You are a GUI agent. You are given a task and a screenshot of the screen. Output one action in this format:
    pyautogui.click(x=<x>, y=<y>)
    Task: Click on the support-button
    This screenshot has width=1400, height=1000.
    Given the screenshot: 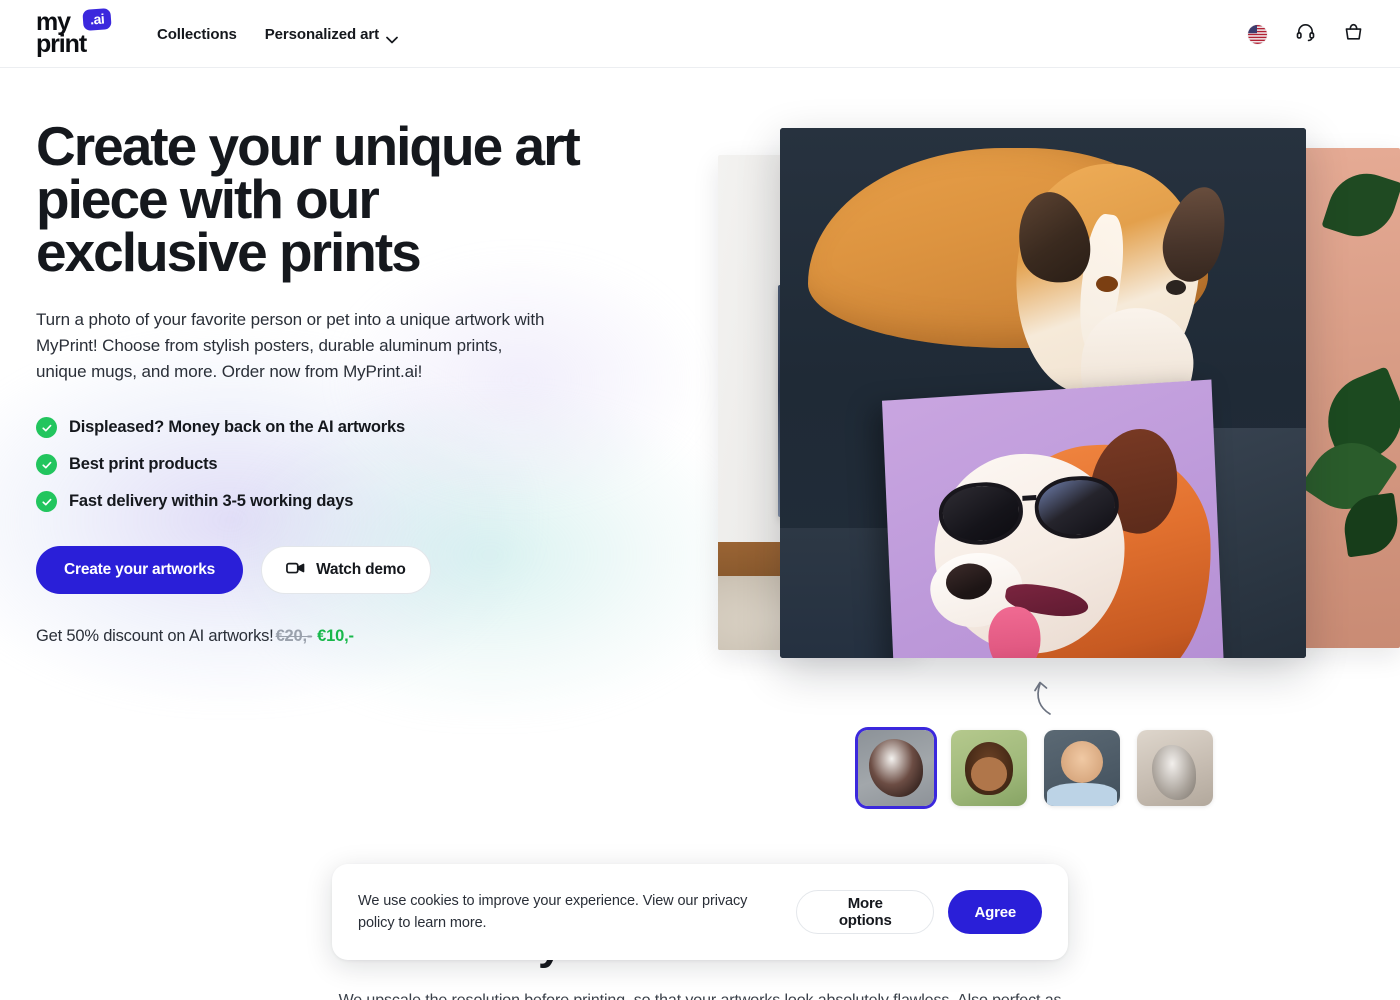 What is the action you would take?
    pyautogui.click(x=1305, y=34)
    